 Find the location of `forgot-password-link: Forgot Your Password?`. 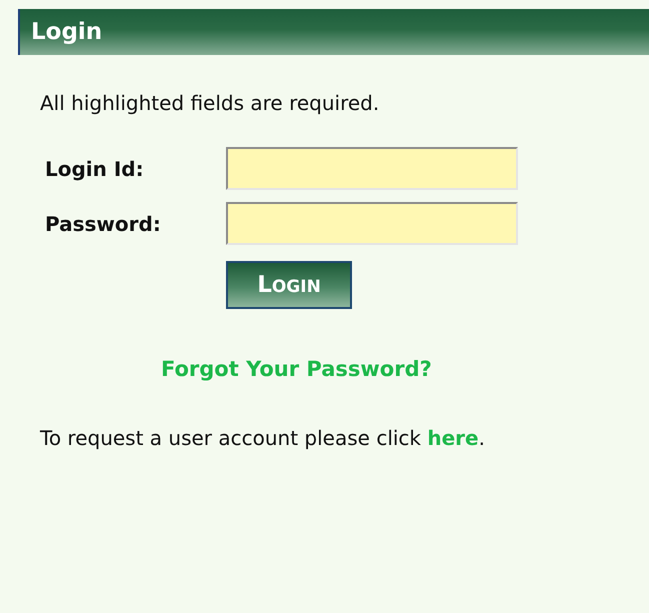

forgot-password-link: Forgot Your Password? is located at coordinates (296, 369).